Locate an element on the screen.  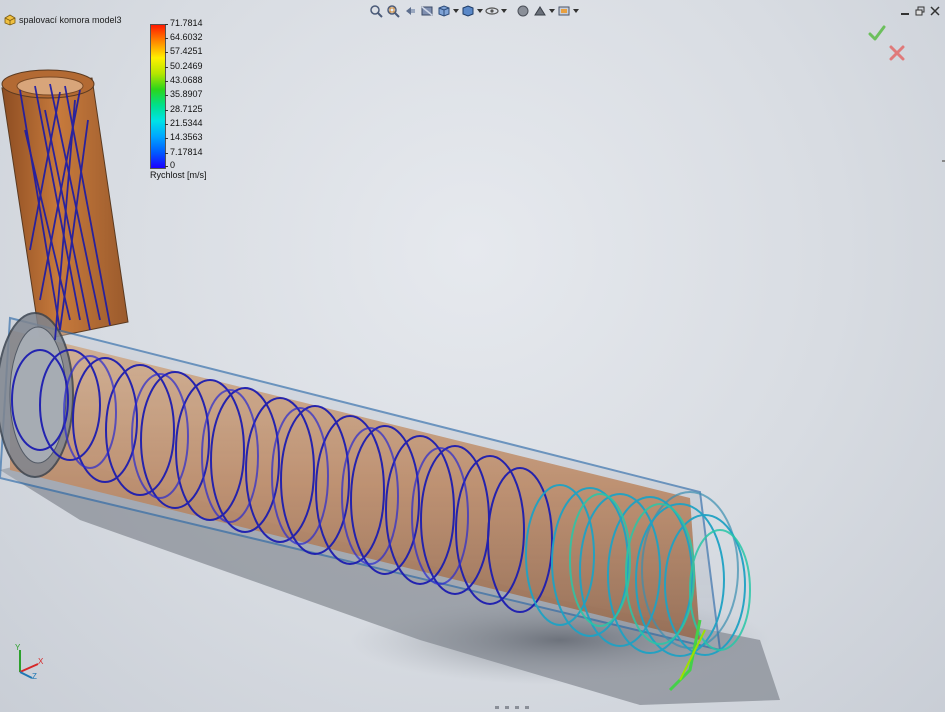
legend-label: 35.8907 is located at coordinates (186, 94).